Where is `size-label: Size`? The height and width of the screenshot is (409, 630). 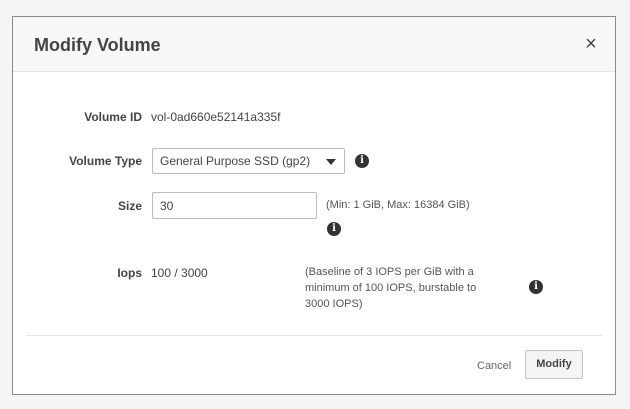 size-label: Size is located at coordinates (129, 206).